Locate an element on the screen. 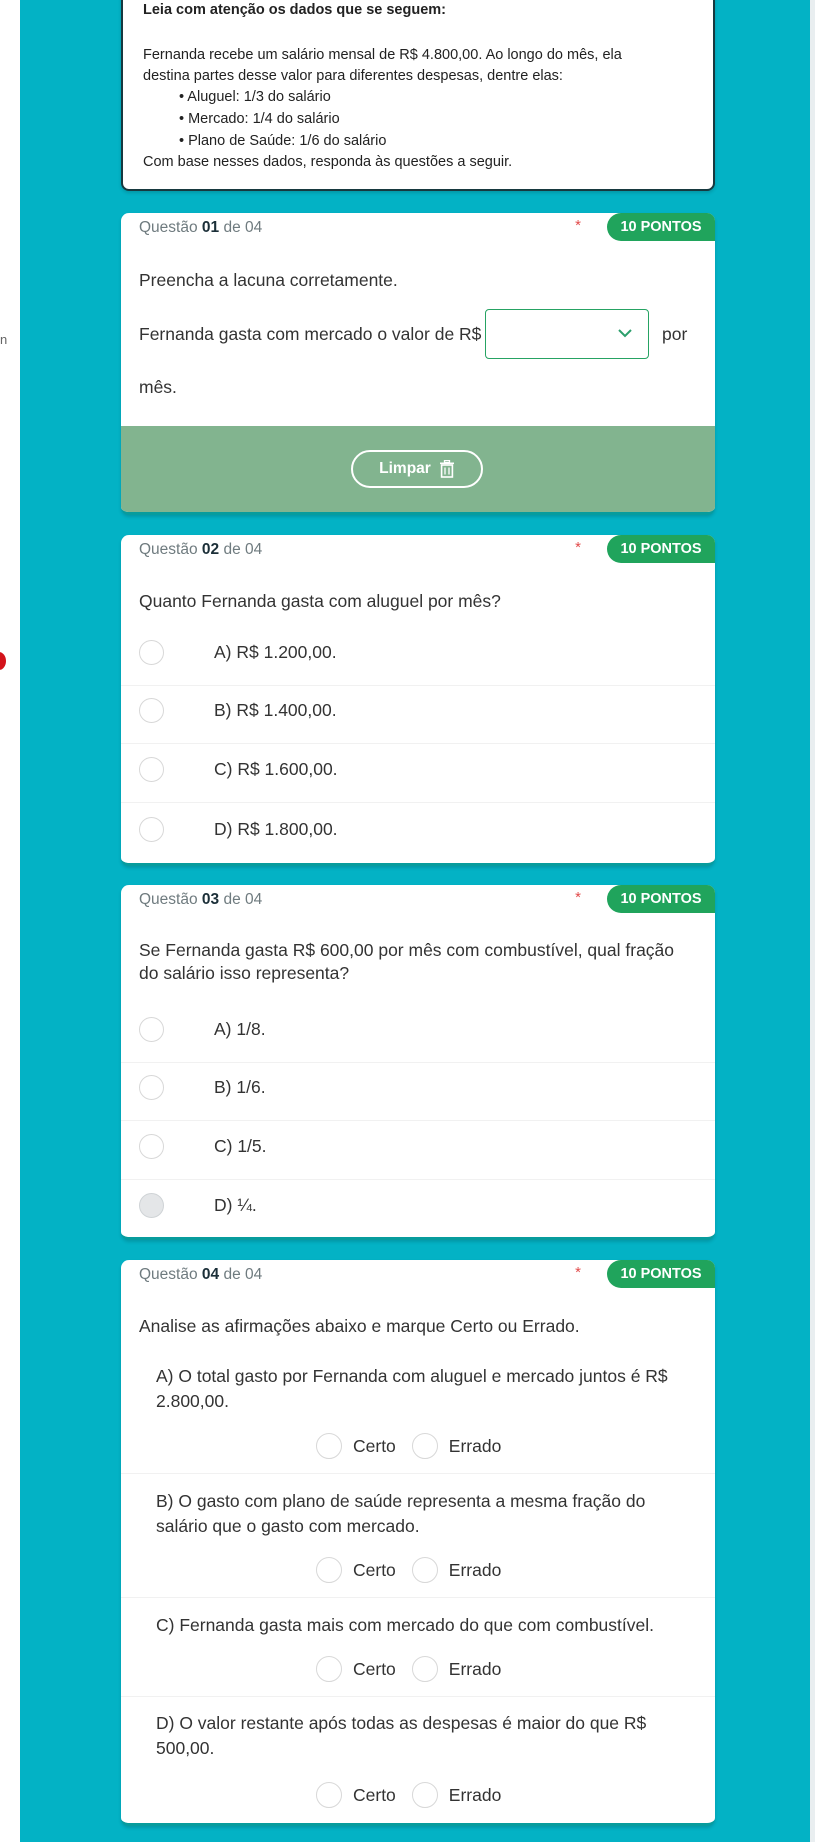 The image size is (815, 1842). scroll-edge is located at coordinates (812, 921).